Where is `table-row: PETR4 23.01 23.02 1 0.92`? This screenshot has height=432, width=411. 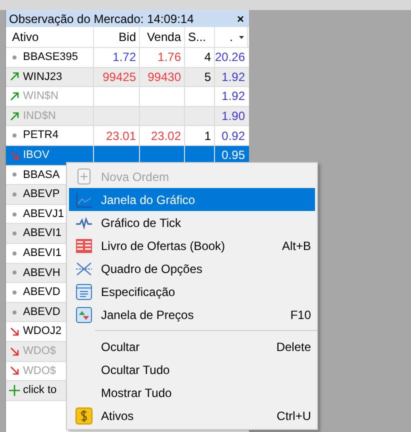 table-row: PETR4 23.01 23.02 1 0.92 is located at coordinates (127, 136).